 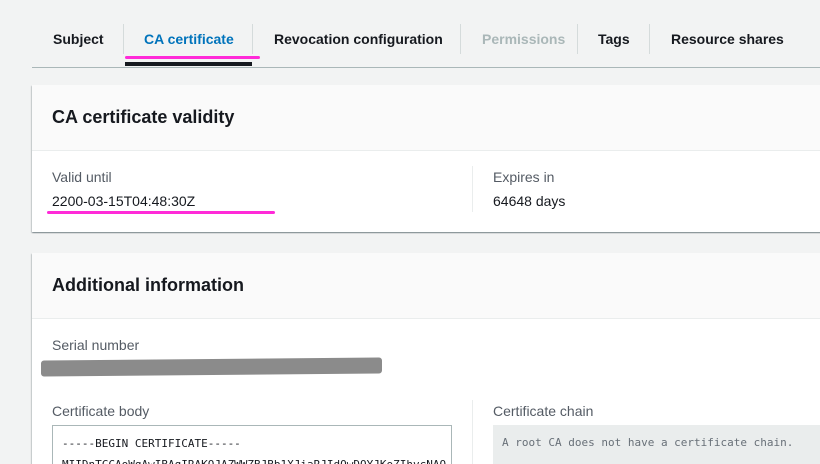 What do you see at coordinates (78, 39) in the screenshot?
I see `tab-subject: Subject` at bounding box center [78, 39].